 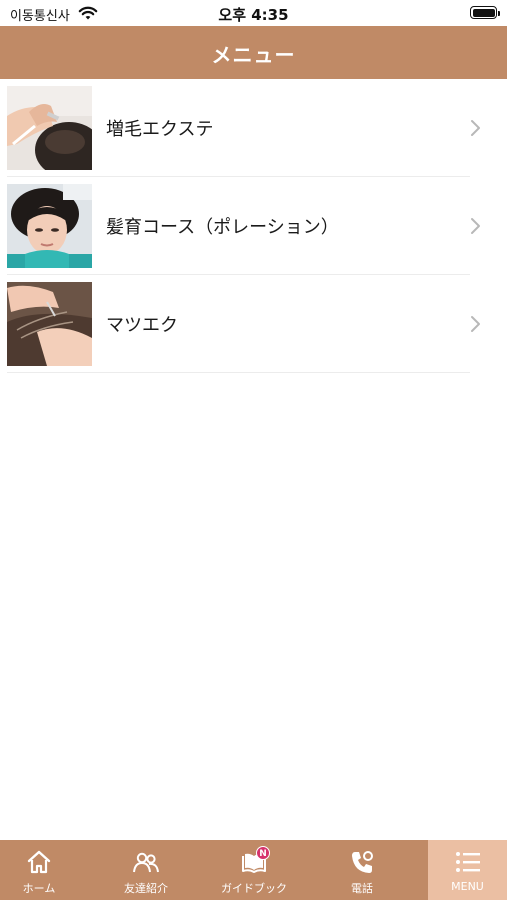 I want to click on tab-friend-referral: 友達紹介, so click(x=146, y=870).